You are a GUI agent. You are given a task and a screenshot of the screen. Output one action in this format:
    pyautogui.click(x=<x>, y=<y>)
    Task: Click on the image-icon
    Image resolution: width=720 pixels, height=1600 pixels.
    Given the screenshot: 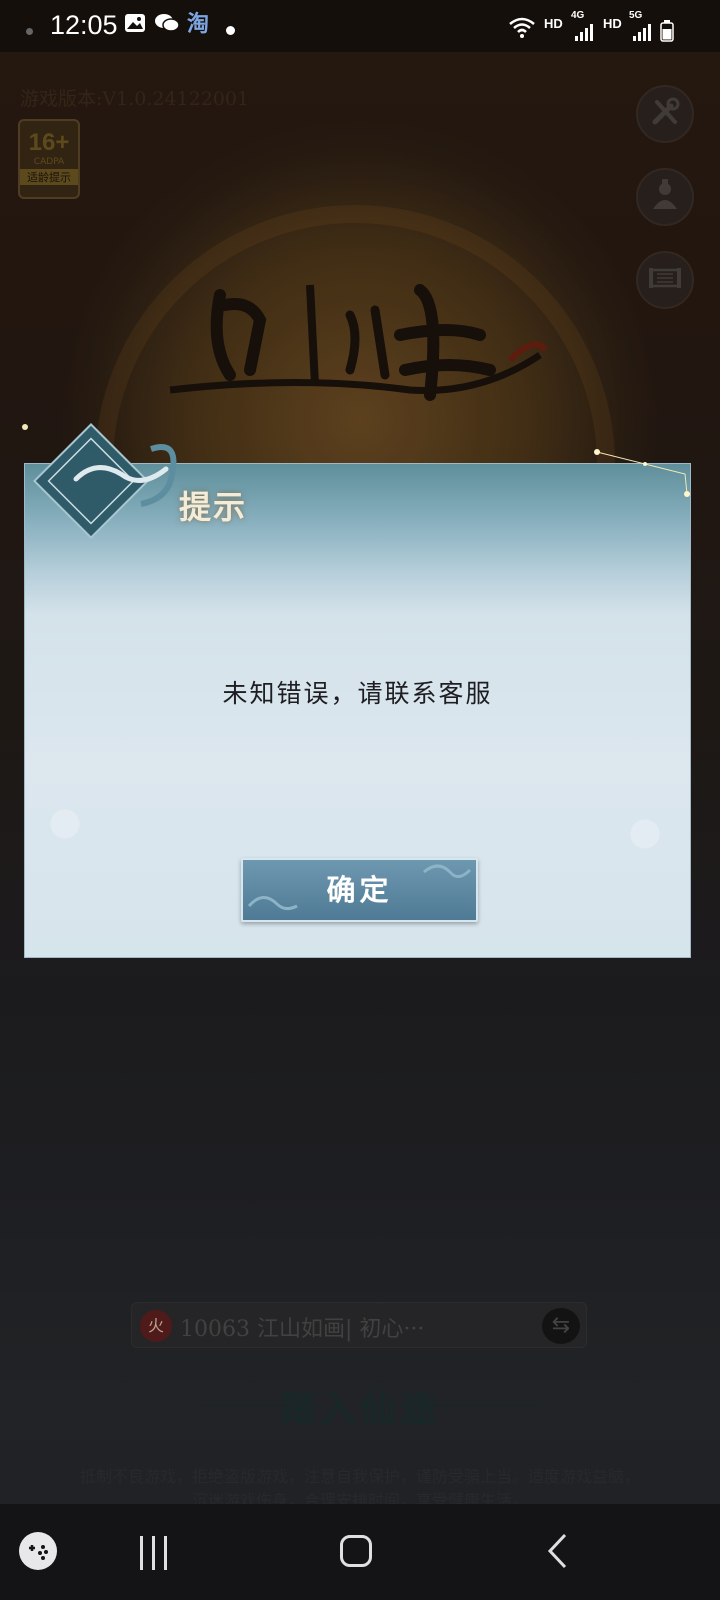 What is the action you would take?
    pyautogui.click(x=135, y=26)
    